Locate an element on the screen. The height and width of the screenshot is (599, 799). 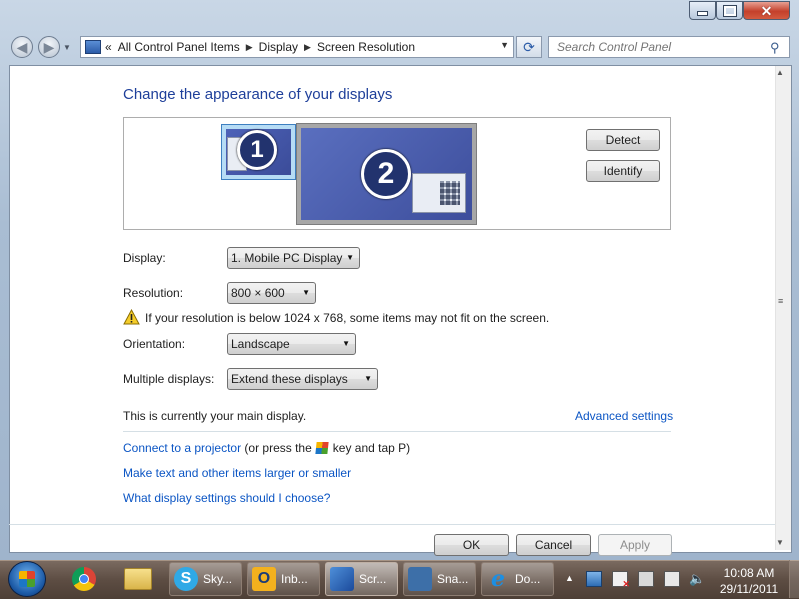
refresh-button: ⟳ is located at coordinates (529, 47).